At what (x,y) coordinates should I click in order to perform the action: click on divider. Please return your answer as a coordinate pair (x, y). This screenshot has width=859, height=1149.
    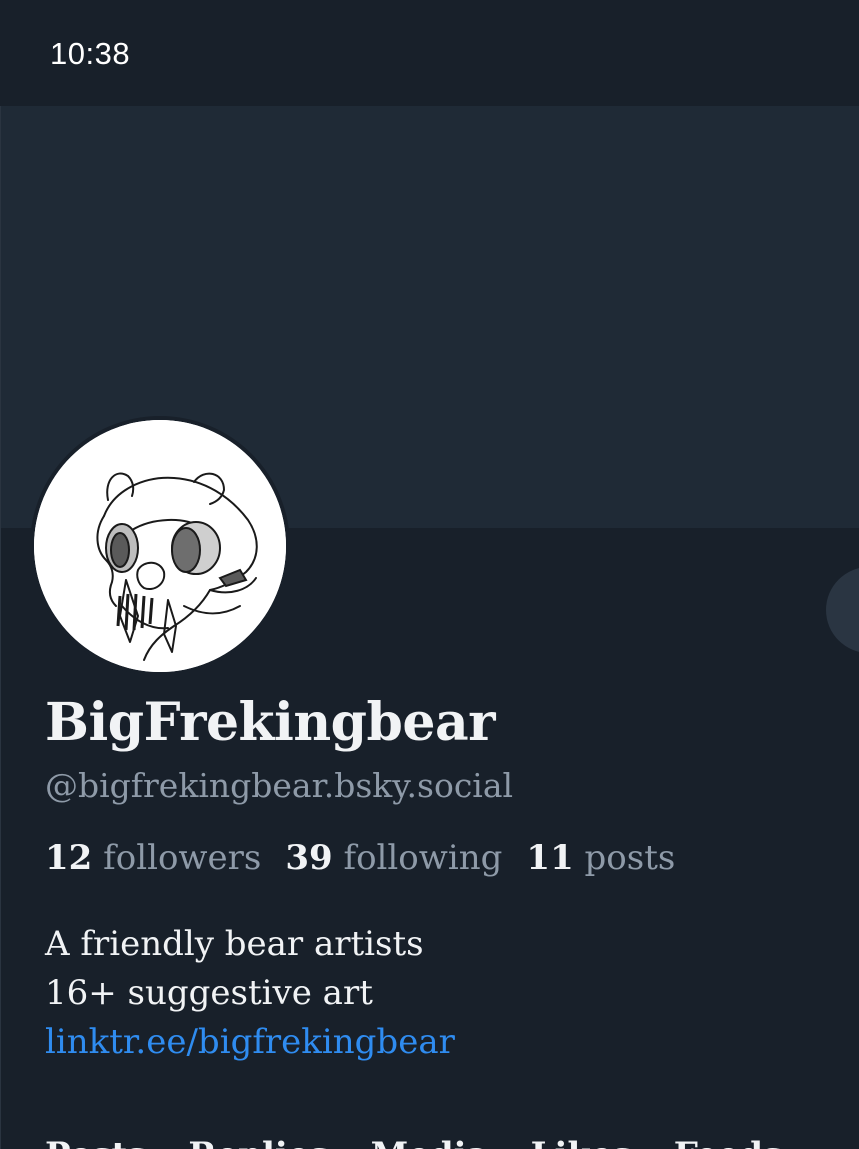
    Looking at the image, I should click on (0, 627).